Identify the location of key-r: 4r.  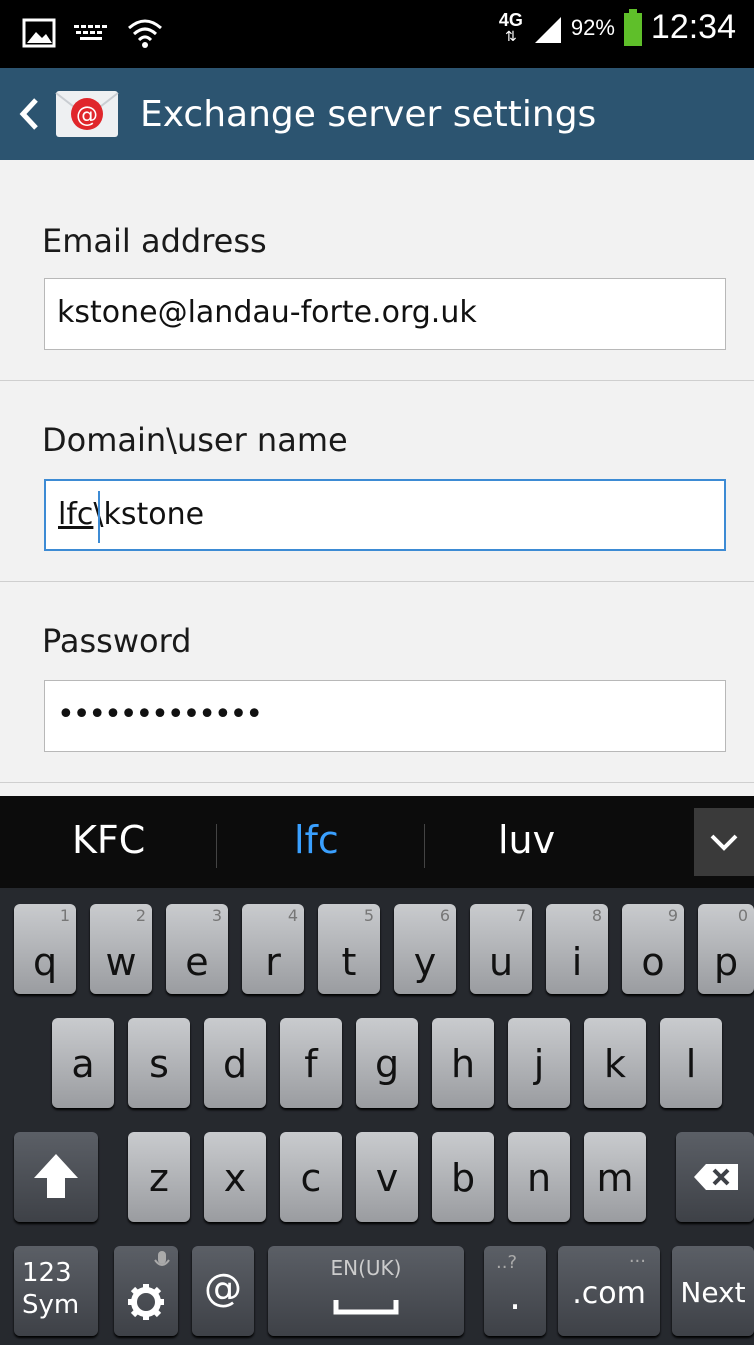
(273, 949).